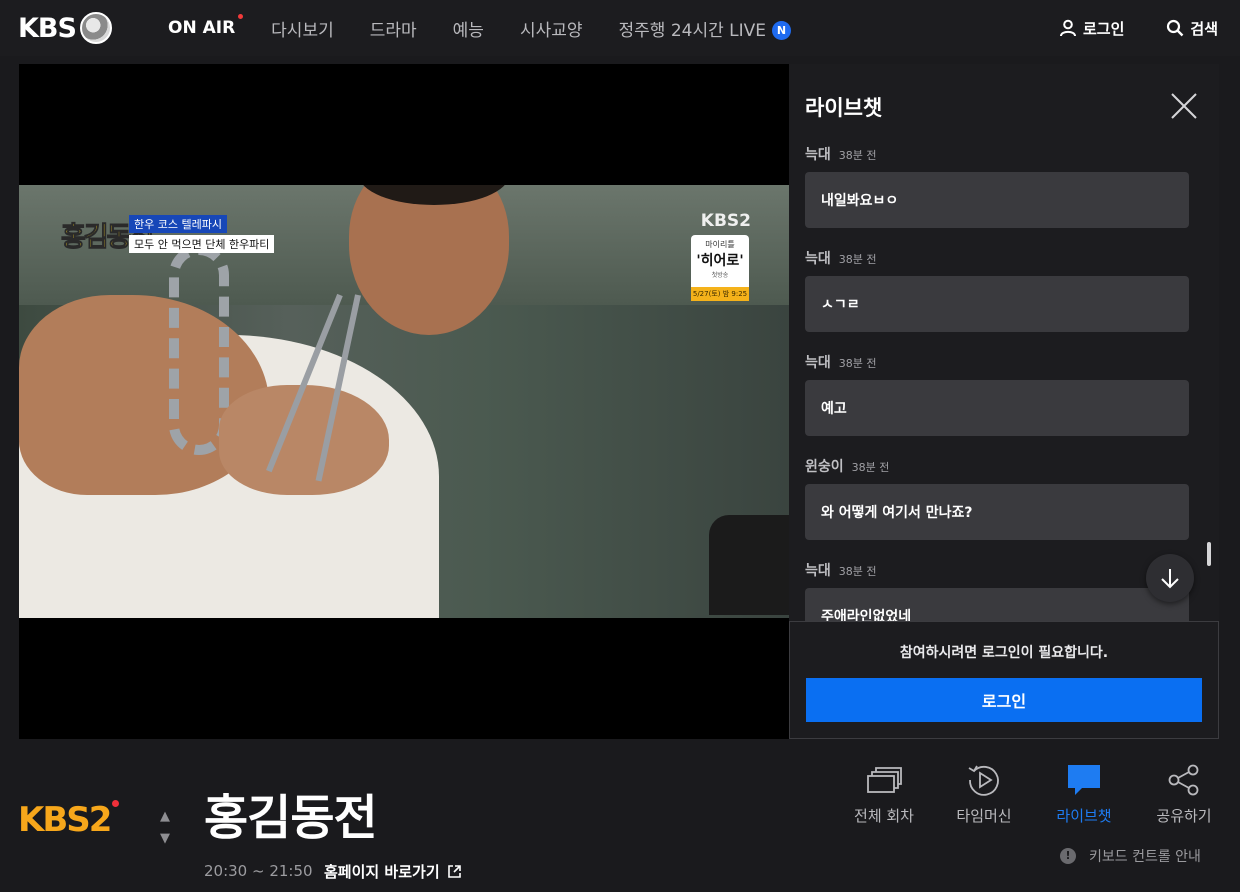 This screenshot has height=892, width=1240. Describe the element at coordinates (1184, 816) in the screenshot. I see `action-label: 공유하기` at that location.